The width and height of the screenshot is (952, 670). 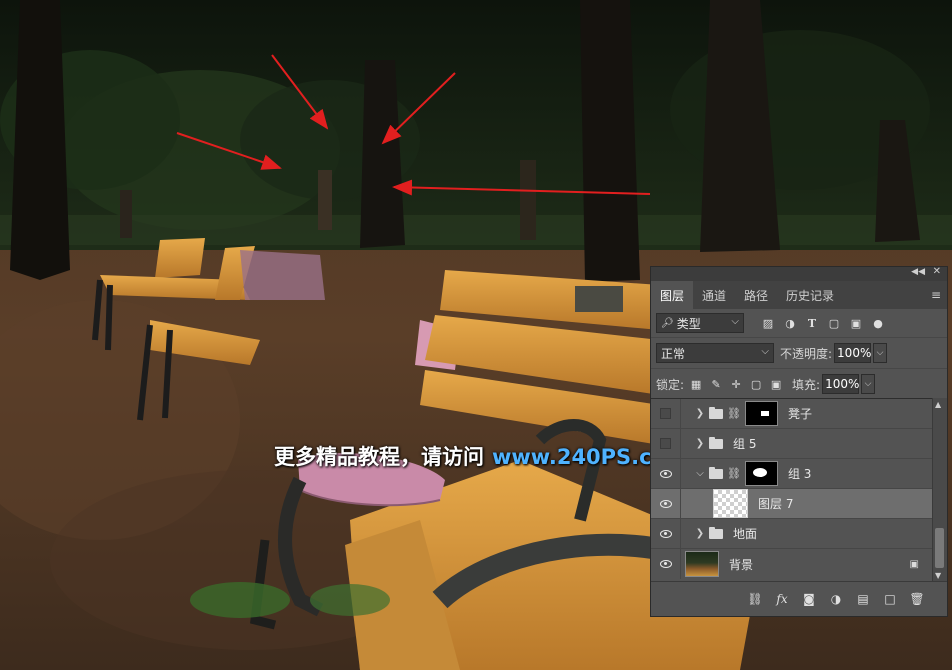 What do you see at coordinates (878, 323) in the screenshot?
I see `filter-toggle-icon: ●` at bounding box center [878, 323].